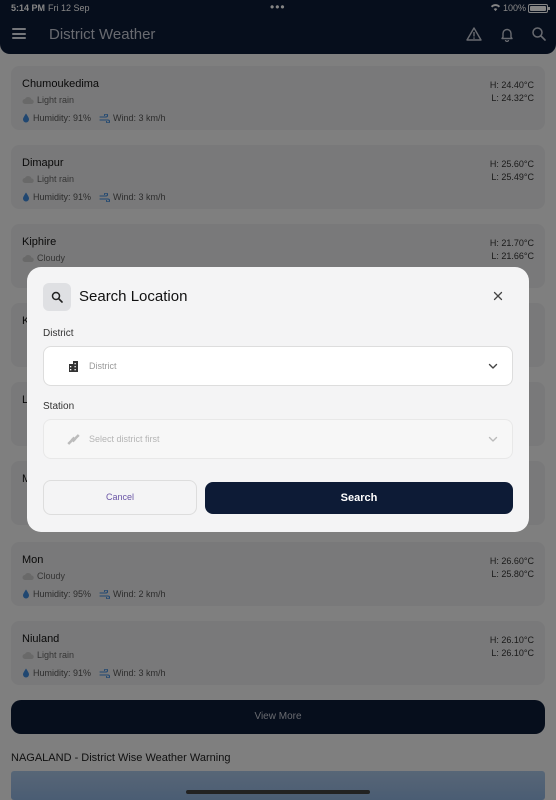 This screenshot has height=800, width=556. What do you see at coordinates (120, 497) in the screenshot?
I see `cancel-button: Cancel` at bounding box center [120, 497].